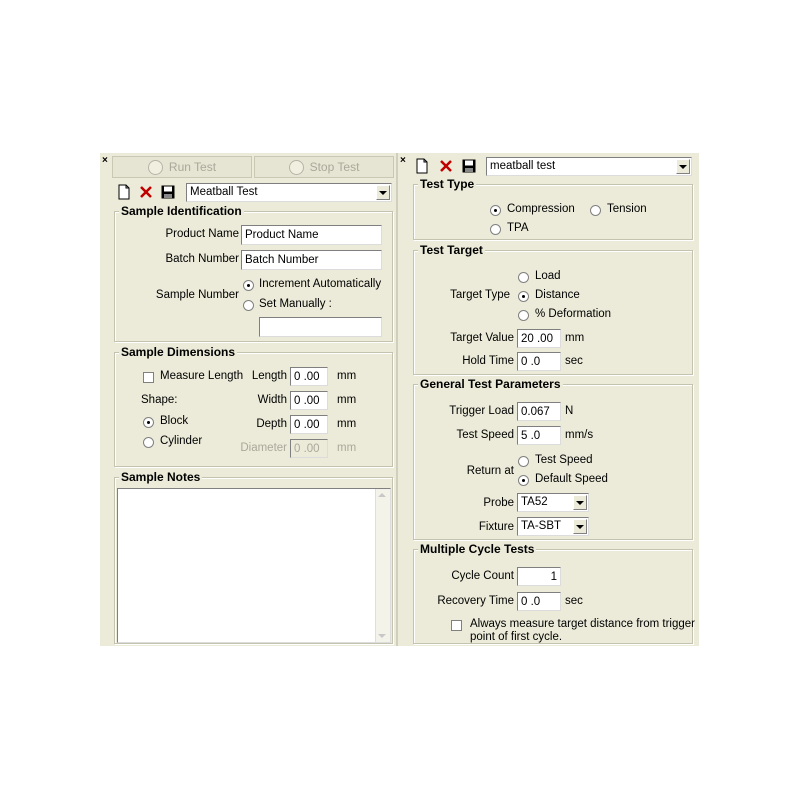  I want to click on distance-label: Distance, so click(557, 295).